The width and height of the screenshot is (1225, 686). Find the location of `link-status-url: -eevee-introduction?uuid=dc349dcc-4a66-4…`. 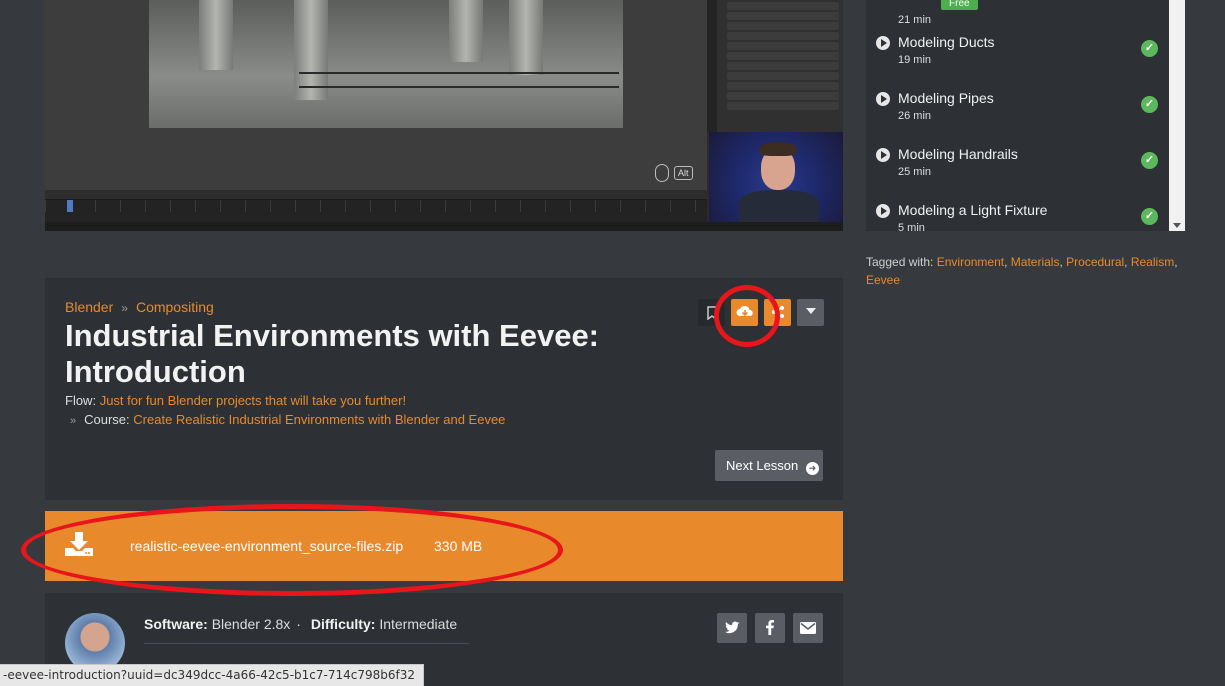

link-status-url: -eevee-introduction?uuid=dc349dcc-4a66-4… is located at coordinates (212, 675).